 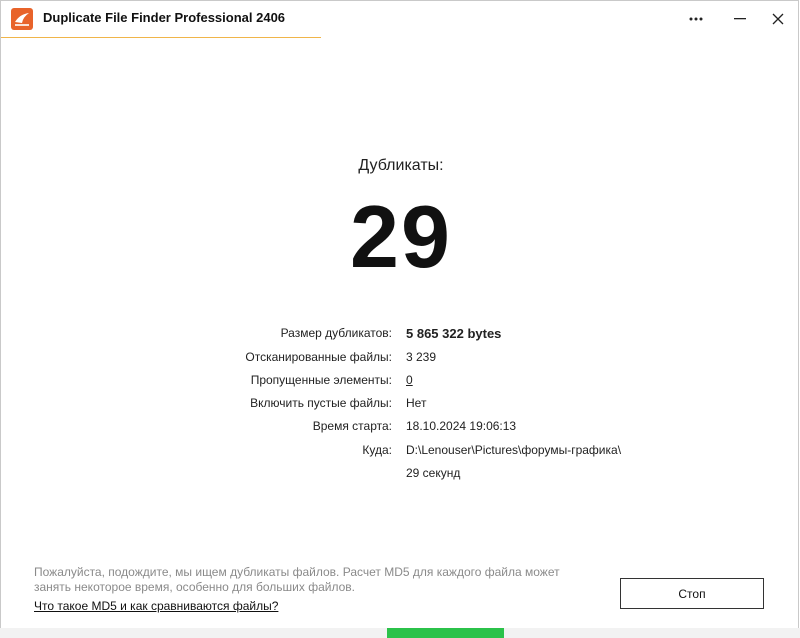 What do you see at coordinates (740, 19) in the screenshot?
I see `minimize-icon` at bounding box center [740, 19].